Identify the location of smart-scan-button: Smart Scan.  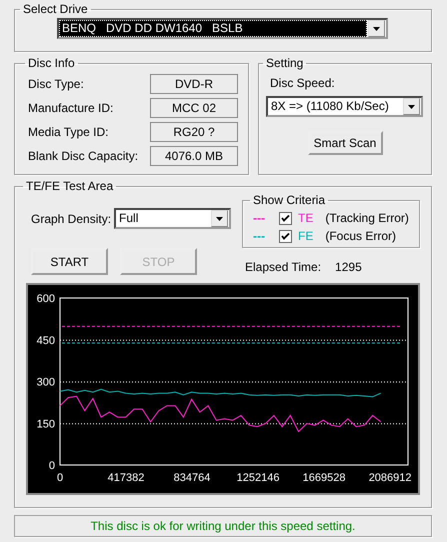
(345, 143).